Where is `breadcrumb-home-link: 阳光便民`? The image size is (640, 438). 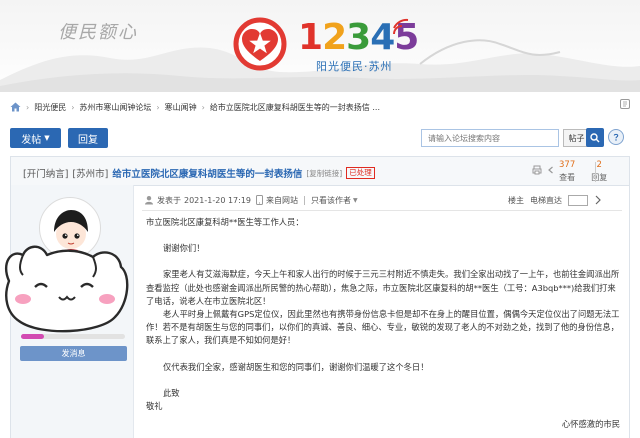
breadcrumb-home-link: 阳光便民 is located at coordinates (50, 107).